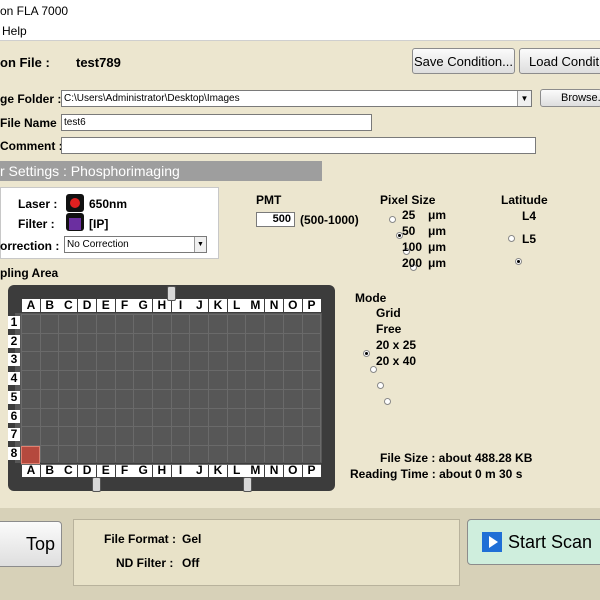 The width and height of the screenshot is (600, 600). I want to click on filter-icon, so click(75, 222).